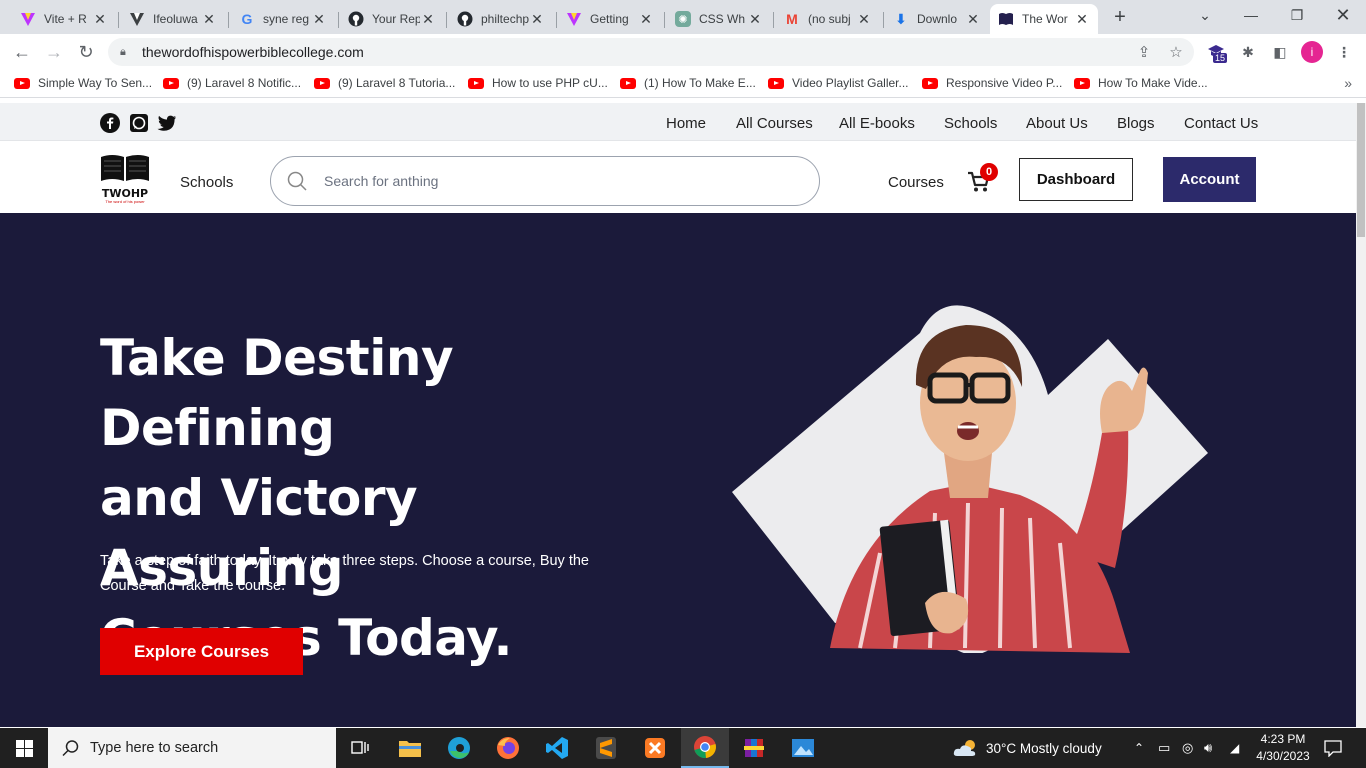 Image resolution: width=1366 pixels, height=768 pixels. I want to click on explore-courses-button: Explore Courses, so click(201, 651).